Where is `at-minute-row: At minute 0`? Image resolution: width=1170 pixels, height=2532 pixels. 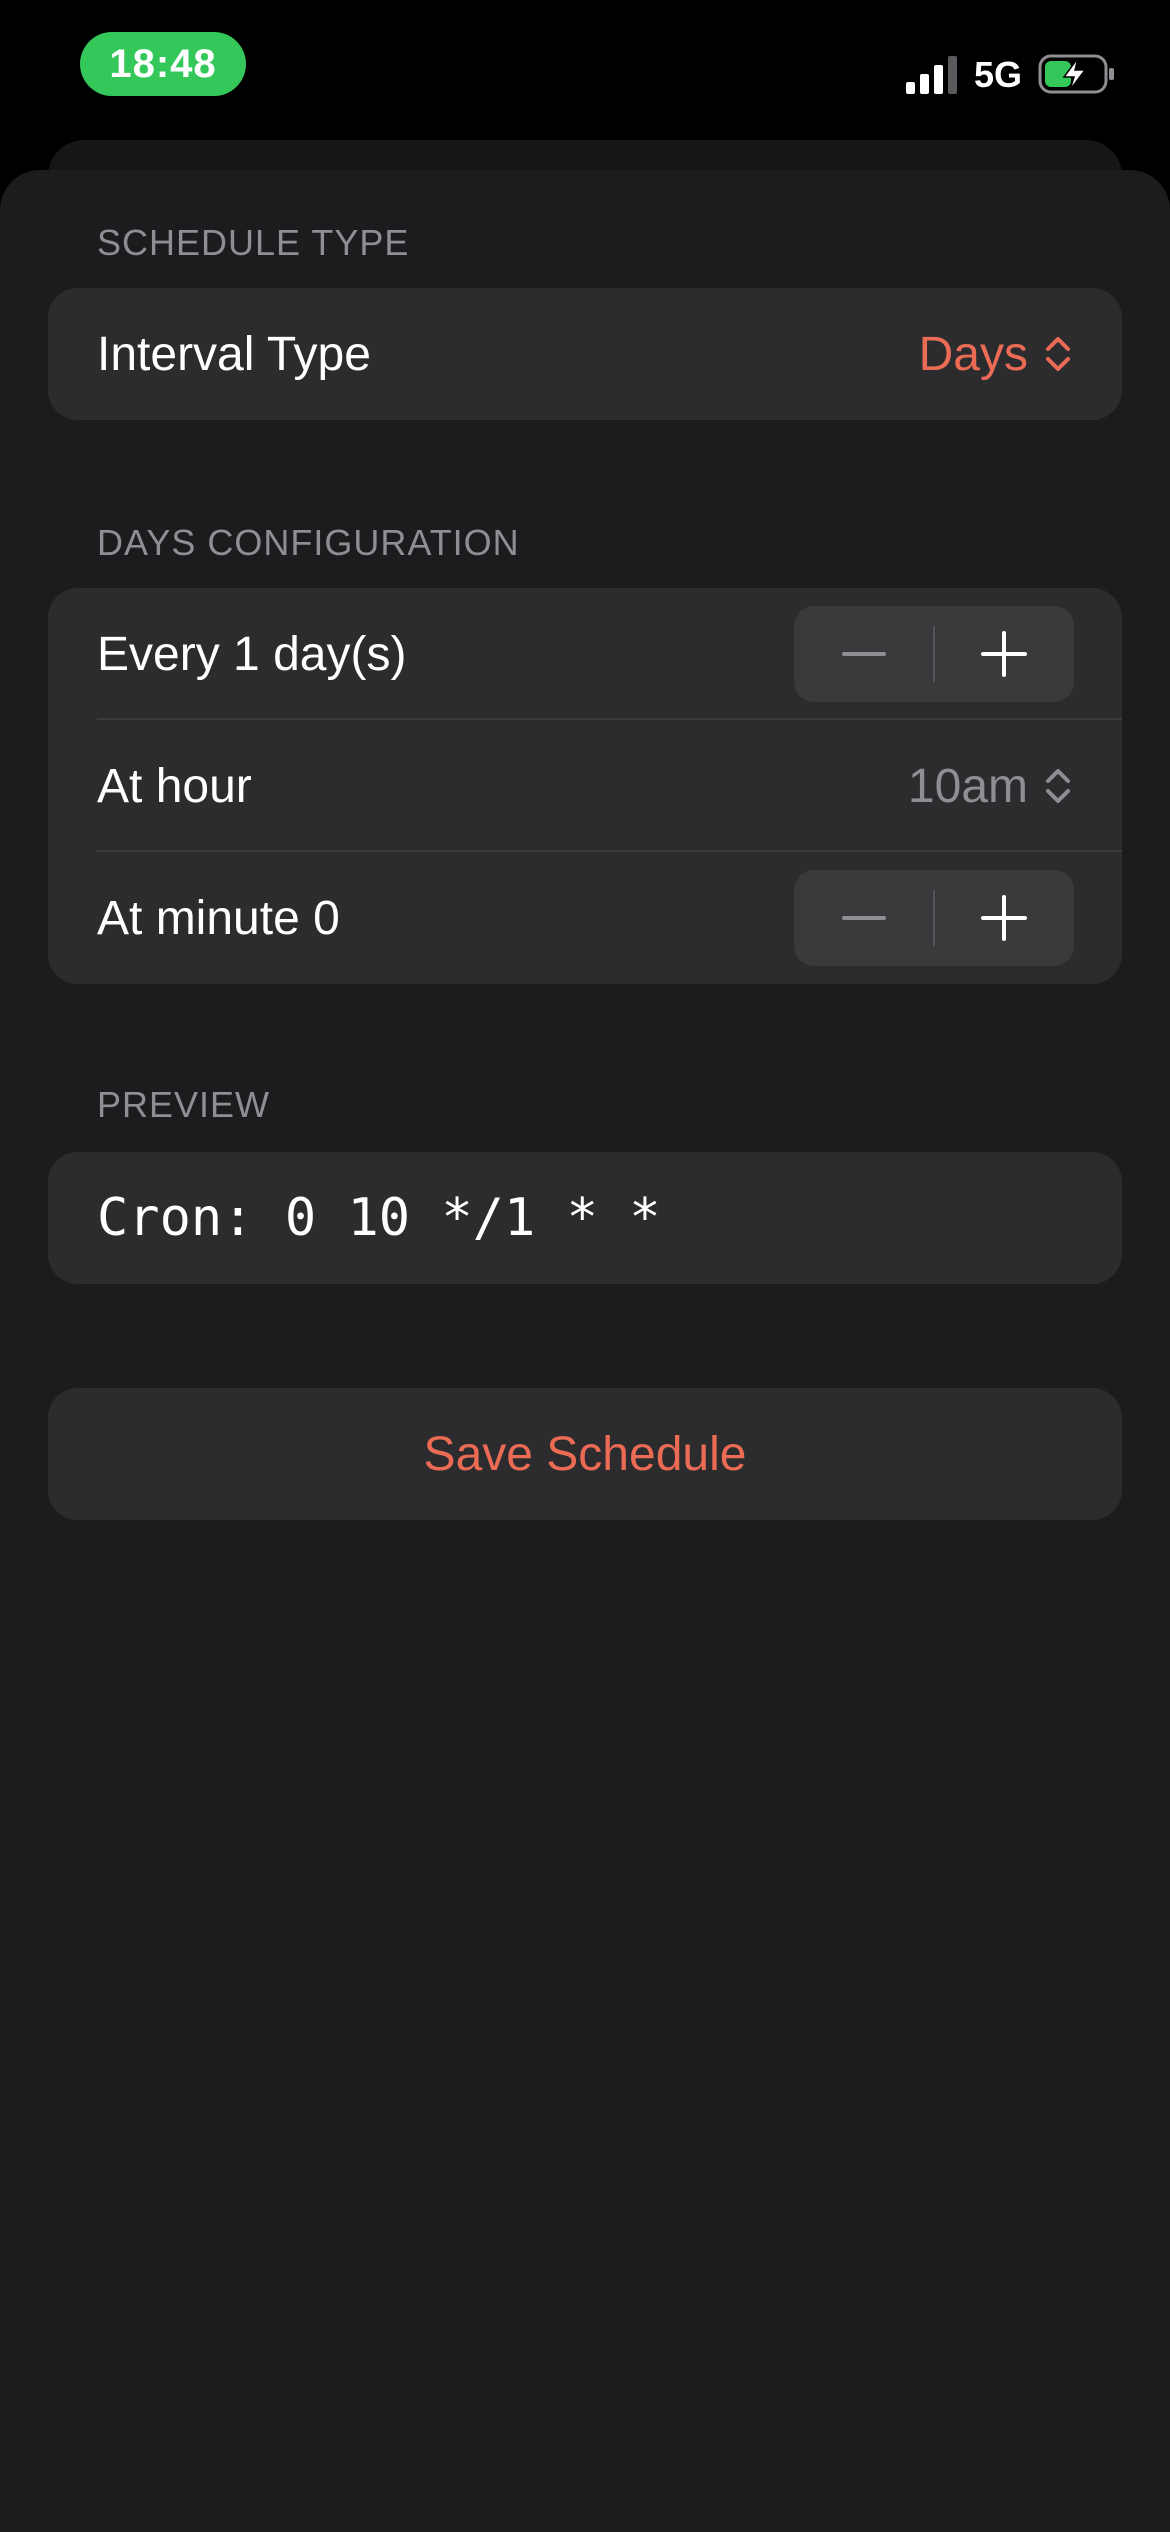 at-minute-row: At minute 0 is located at coordinates (585, 918).